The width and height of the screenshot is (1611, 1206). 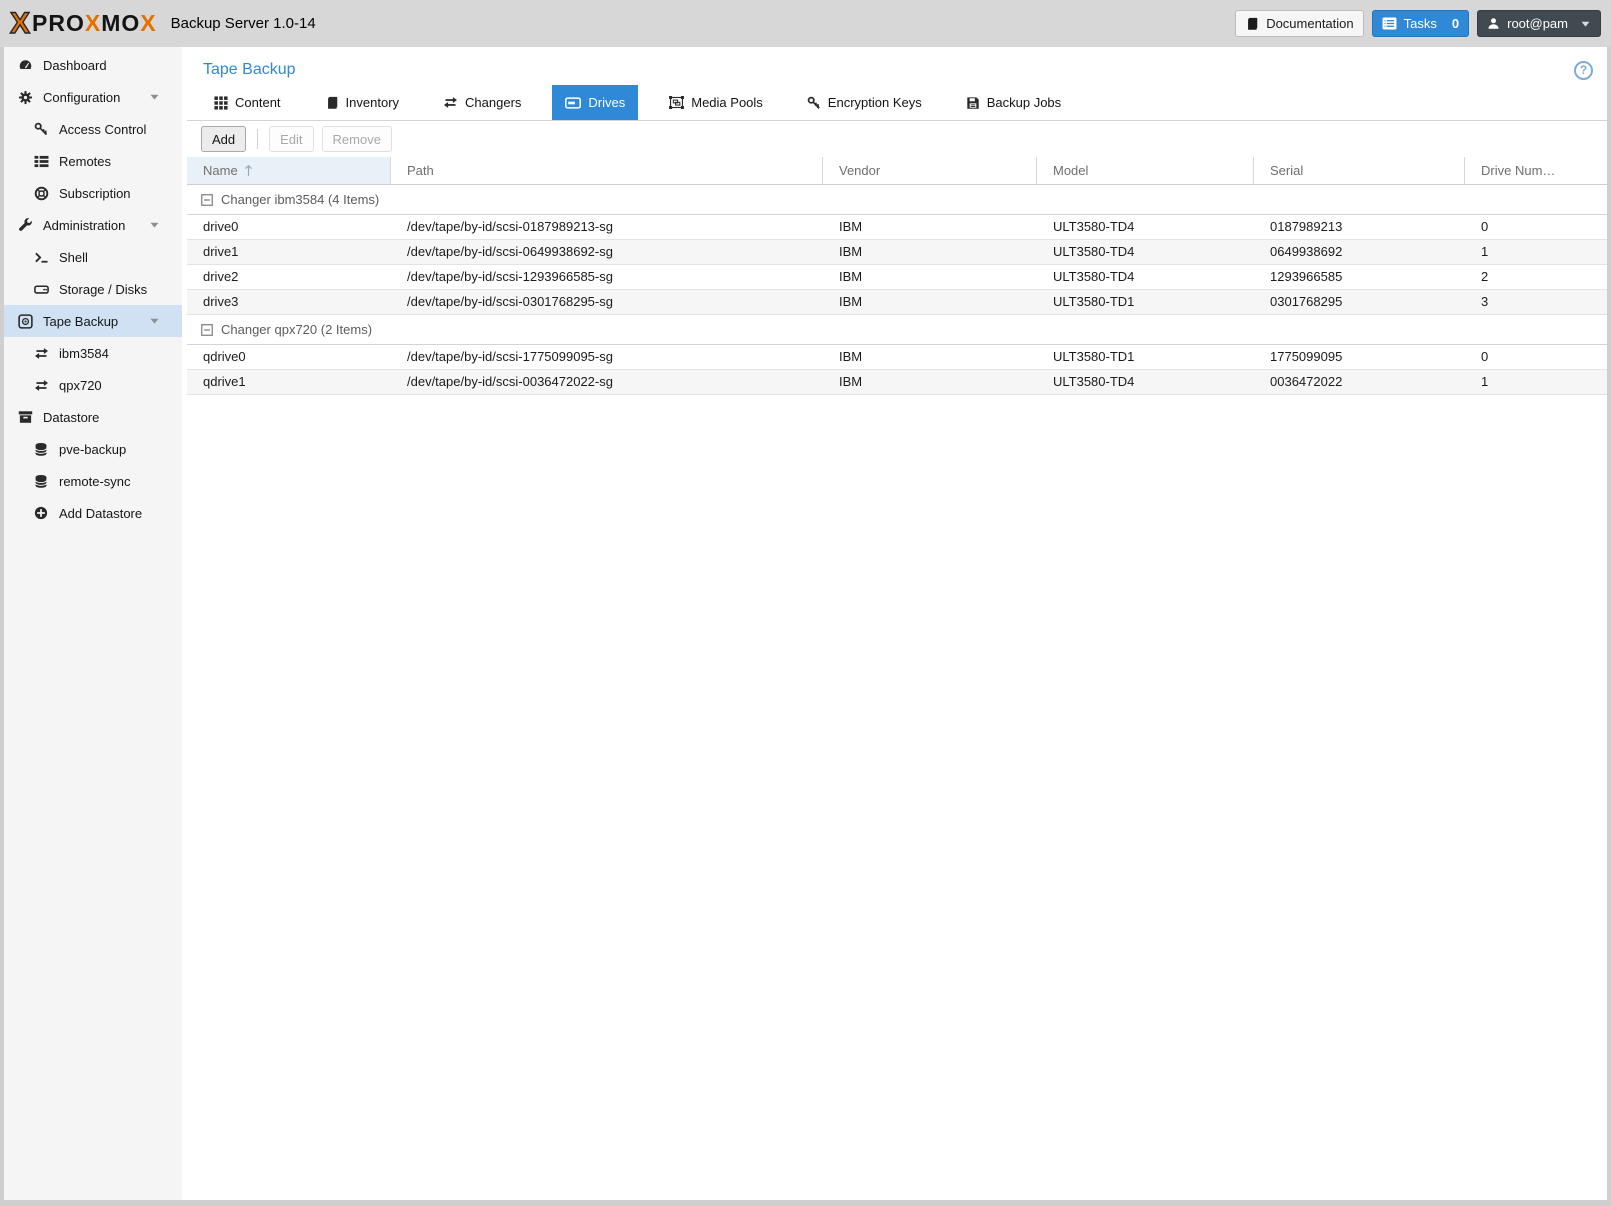 What do you see at coordinates (362, 102) in the screenshot?
I see `tab-inventory: Inventory` at bounding box center [362, 102].